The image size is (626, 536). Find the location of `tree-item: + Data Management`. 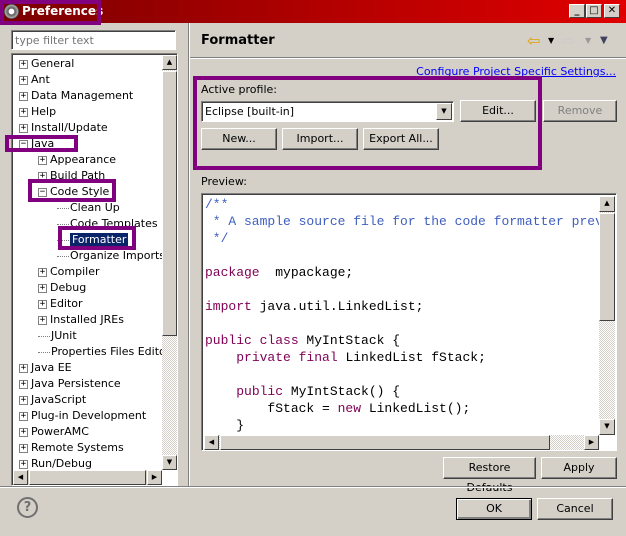

tree-item: + Data Management is located at coordinates (76, 96).